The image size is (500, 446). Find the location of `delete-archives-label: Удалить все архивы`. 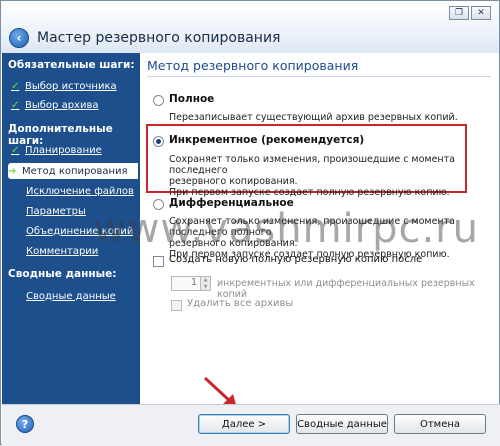

delete-archives-label: Удалить все архивы is located at coordinates (240, 303).